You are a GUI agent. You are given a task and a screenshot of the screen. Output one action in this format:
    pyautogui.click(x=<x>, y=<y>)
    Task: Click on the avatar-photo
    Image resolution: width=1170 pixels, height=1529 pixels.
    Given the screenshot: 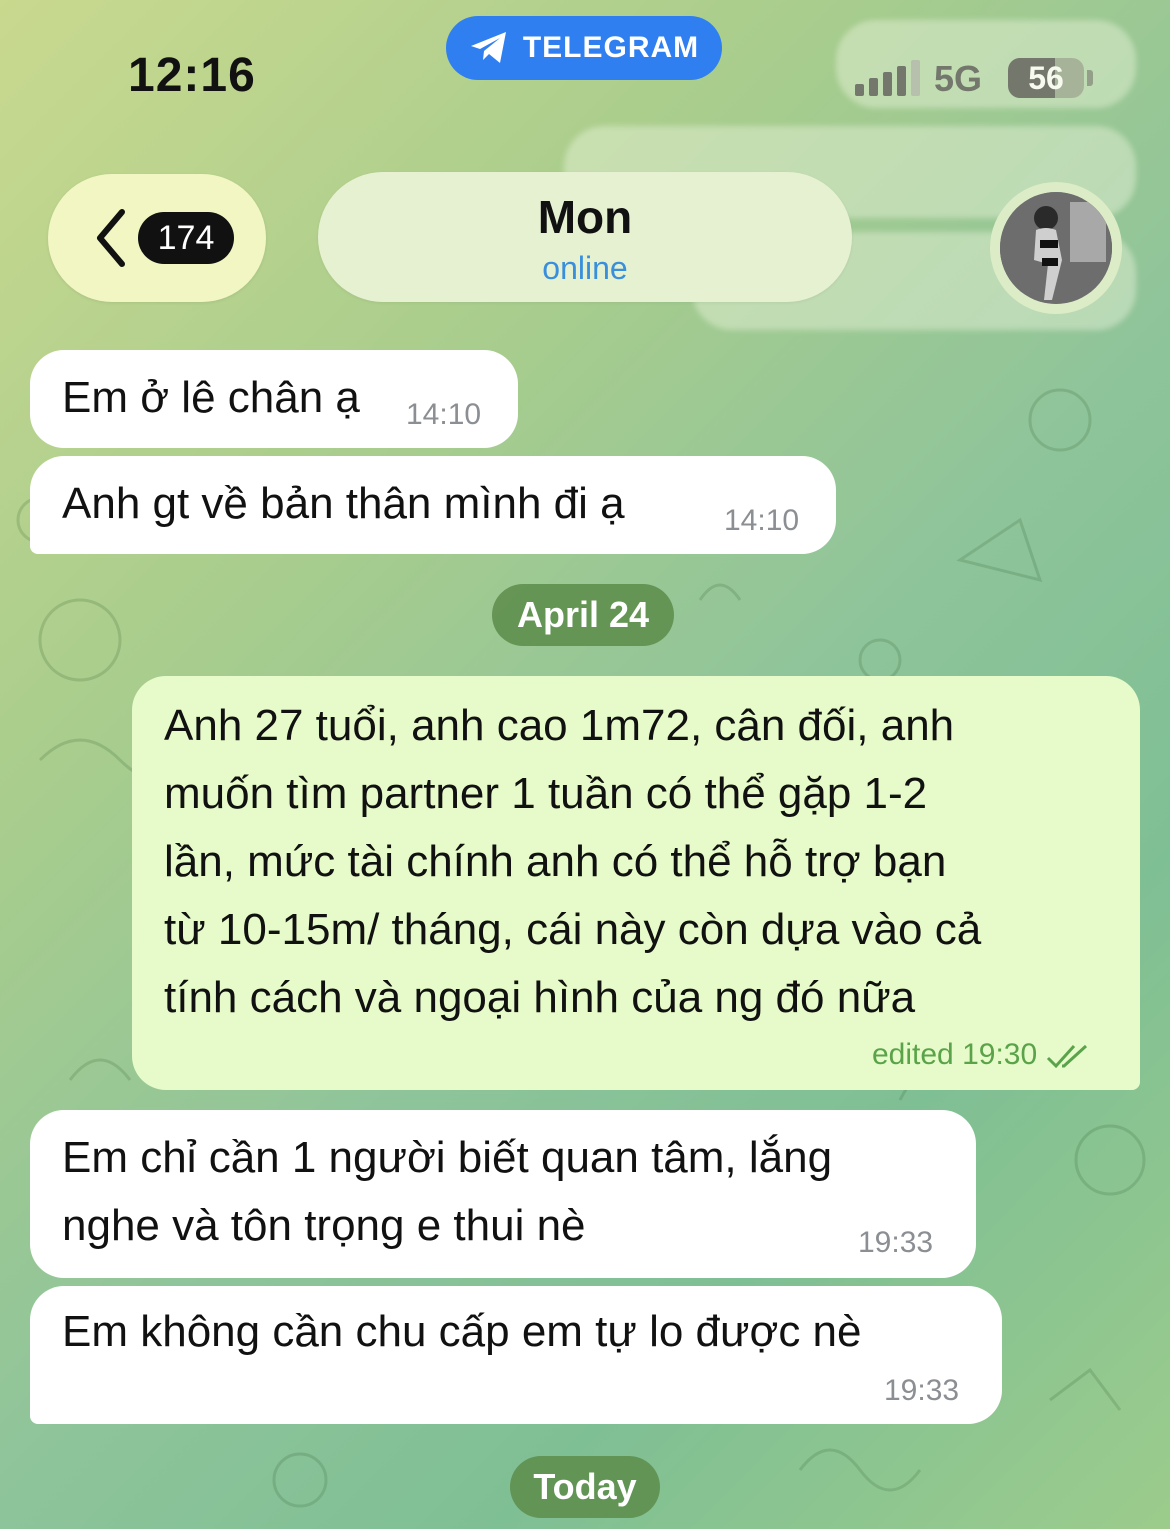 What is the action you would take?
    pyautogui.click(x=1056, y=248)
    